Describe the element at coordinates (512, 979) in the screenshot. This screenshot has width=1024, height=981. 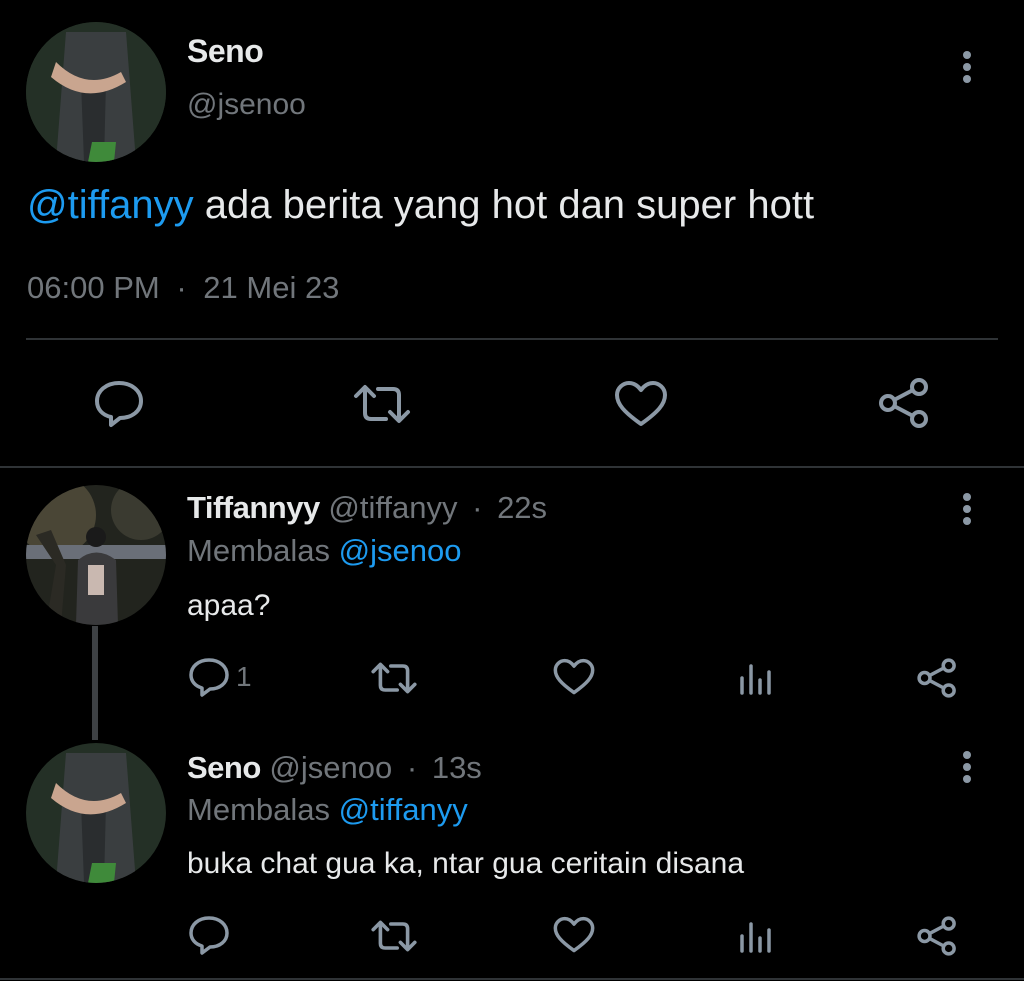
I see `bottom-divider` at that location.